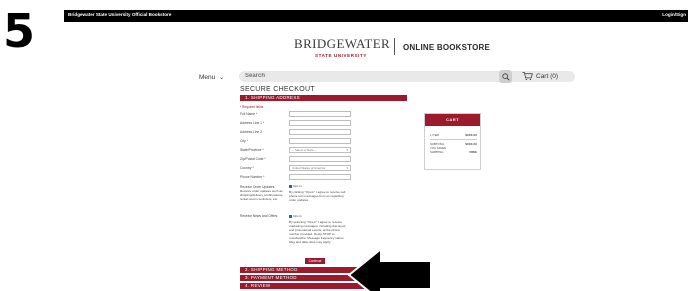 The width and height of the screenshot is (688, 291). I want to click on order-updates-optin: Opt-in, so click(320, 186).